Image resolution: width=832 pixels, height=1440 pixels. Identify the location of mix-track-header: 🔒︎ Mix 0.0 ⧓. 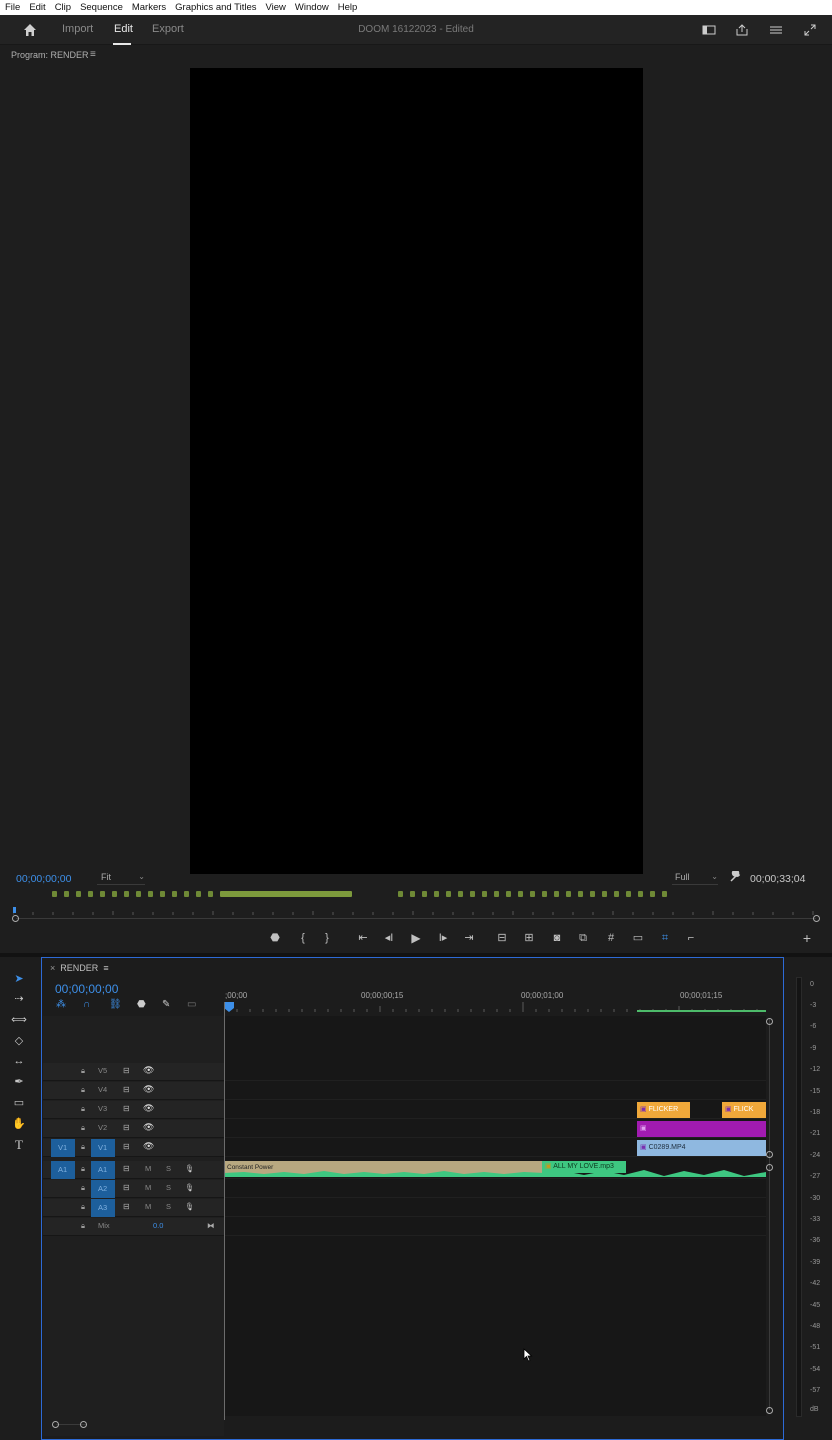
(133, 1227).